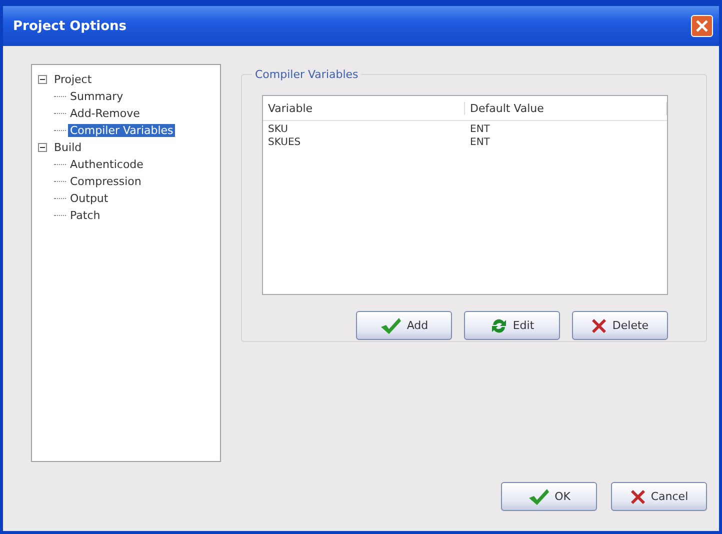 Image resolution: width=722 pixels, height=534 pixels. What do you see at coordinates (85, 215) in the screenshot?
I see `tree-item: Patch` at bounding box center [85, 215].